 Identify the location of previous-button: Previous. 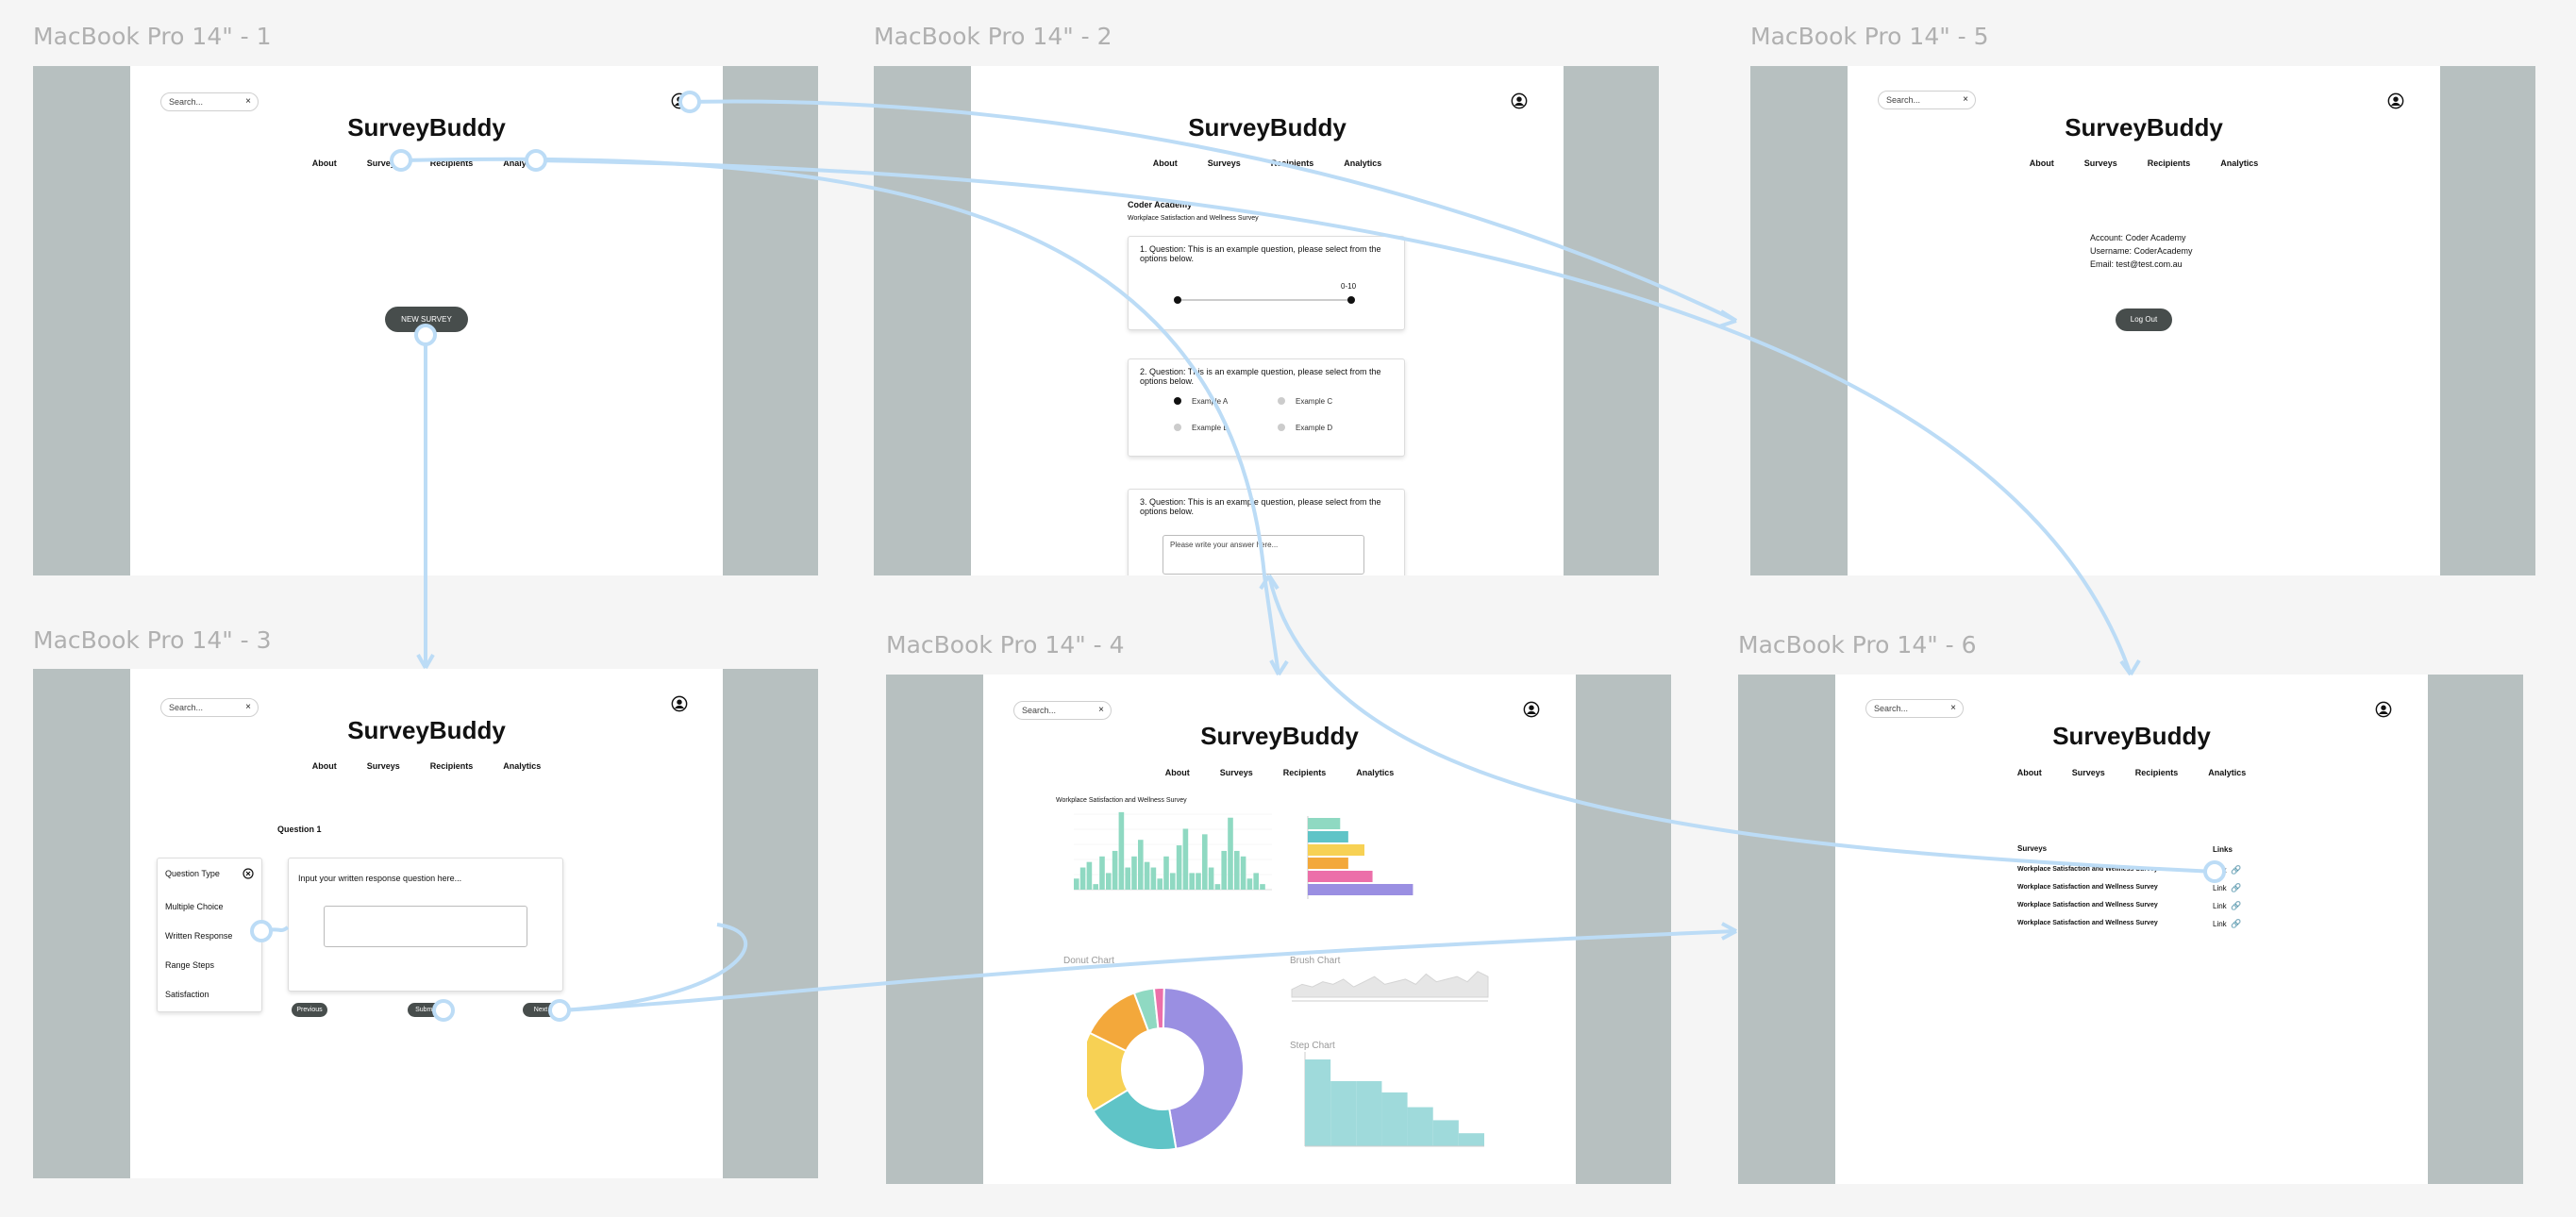
(309, 1010).